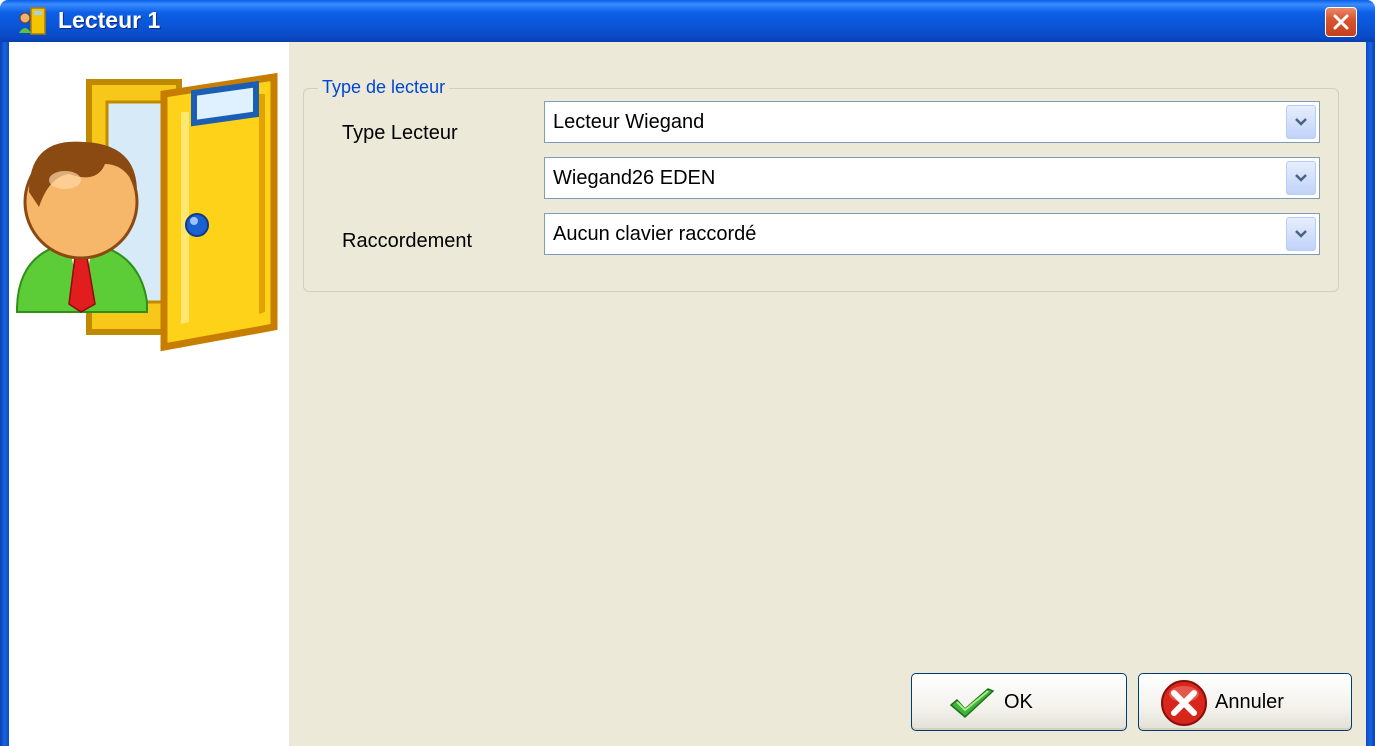  What do you see at coordinates (1184, 703) in the screenshot?
I see `error-x-icon` at bounding box center [1184, 703].